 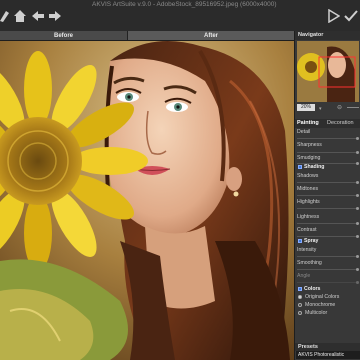 I want to click on navigator-preview, so click(x=328, y=71).